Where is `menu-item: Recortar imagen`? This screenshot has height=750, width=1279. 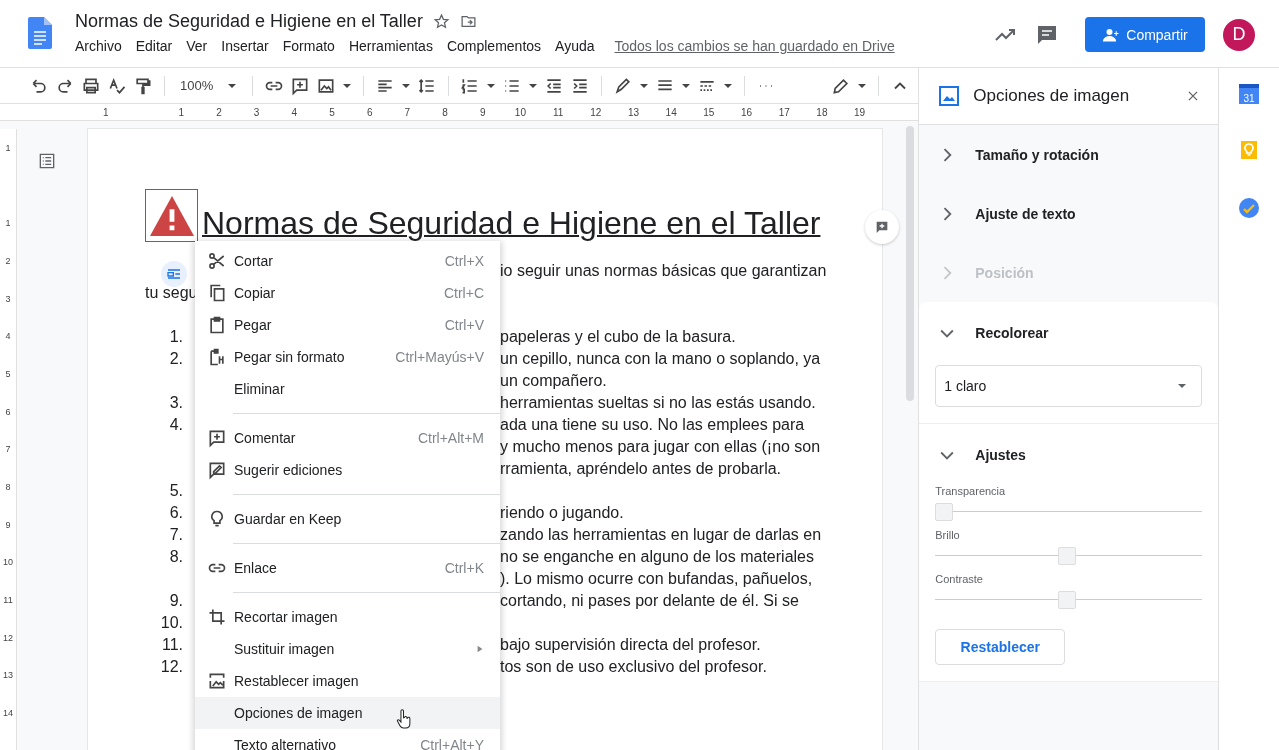
menu-item: Recortar imagen is located at coordinates (347, 617).